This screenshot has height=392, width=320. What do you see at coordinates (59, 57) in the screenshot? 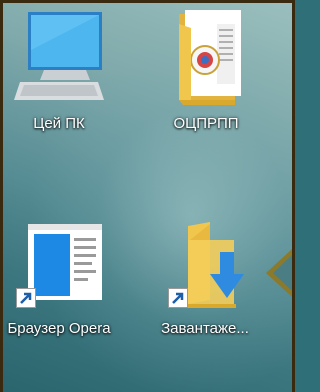
I see `computer-monitor-icon` at bounding box center [59, 57].